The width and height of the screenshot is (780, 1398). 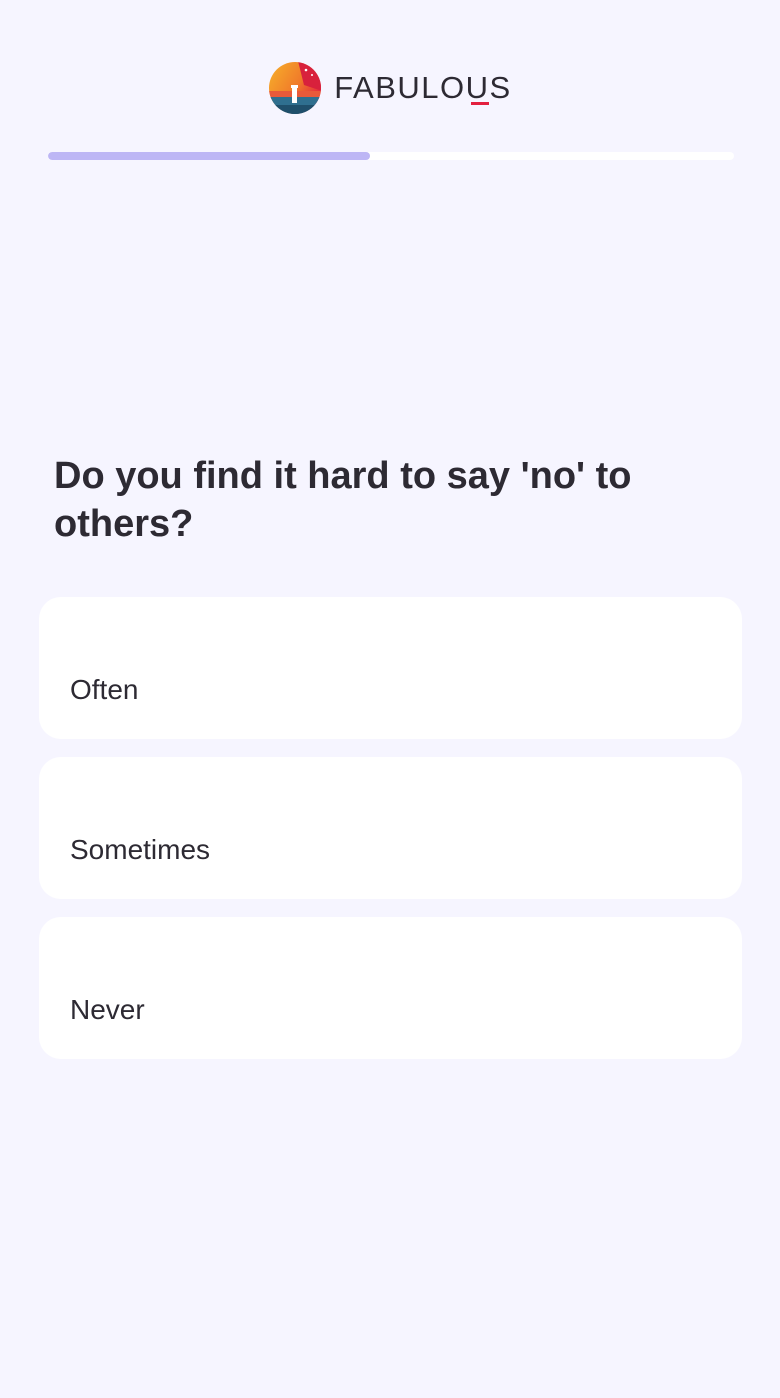 I want to click on quiz-progress-bar, so click(x=391, y=156).